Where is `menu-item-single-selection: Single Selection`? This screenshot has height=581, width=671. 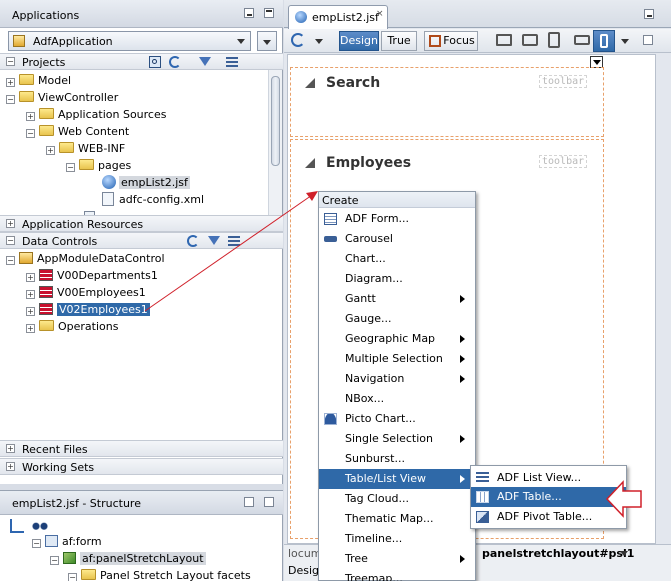 menu-item-single-selection: Single Selection is located at coordinates (397, 439).